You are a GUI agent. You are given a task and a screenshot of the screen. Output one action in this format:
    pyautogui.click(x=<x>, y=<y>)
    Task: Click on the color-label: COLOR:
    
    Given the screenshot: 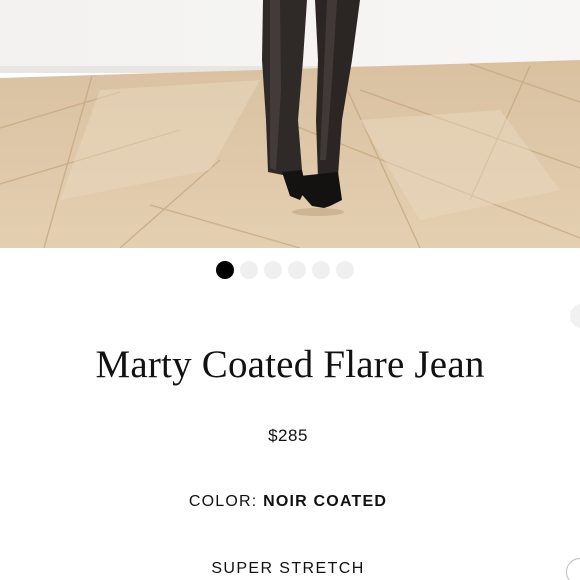 What is the action you would take?
    pyautogui.click(x=223, y=501)
    